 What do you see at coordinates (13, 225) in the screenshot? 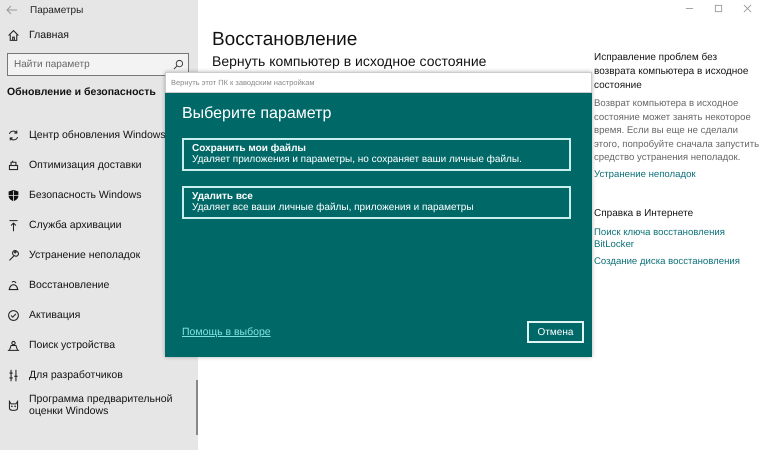
I see `upload-icon` at bounding box center [13, 225].